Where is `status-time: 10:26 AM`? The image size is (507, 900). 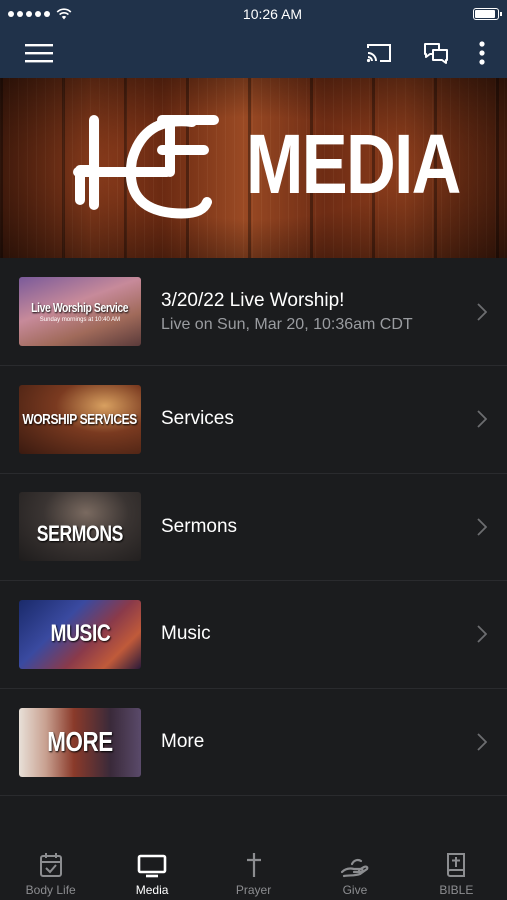 status-time: 10:26 AM is located at coordinates (272, 14).